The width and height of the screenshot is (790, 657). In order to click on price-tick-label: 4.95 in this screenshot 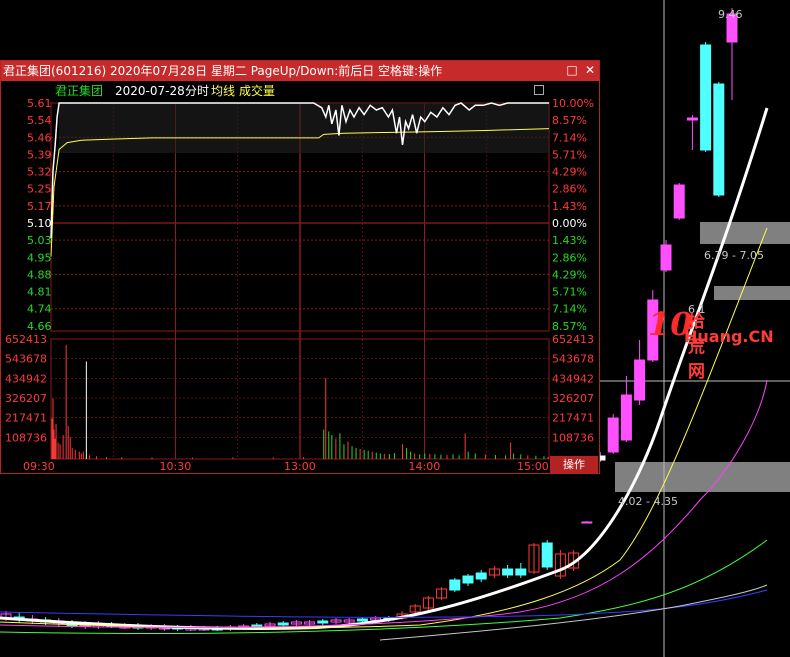, I will do `click(39, 257)`.